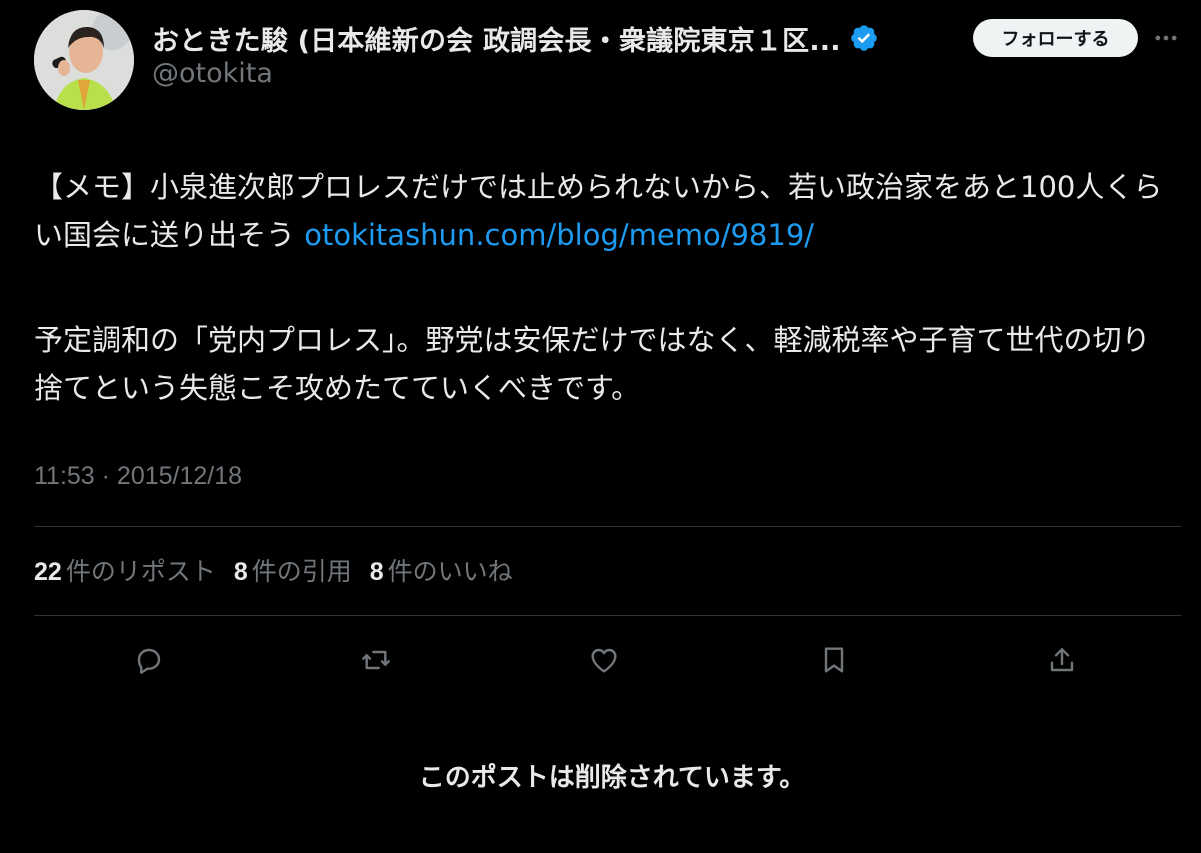 The height and width of the screenshot is (853, 1201). What do you see at coordinates (149, 660) in the screenshot?
I see `reply-icon` at bounding box center [149, 660].